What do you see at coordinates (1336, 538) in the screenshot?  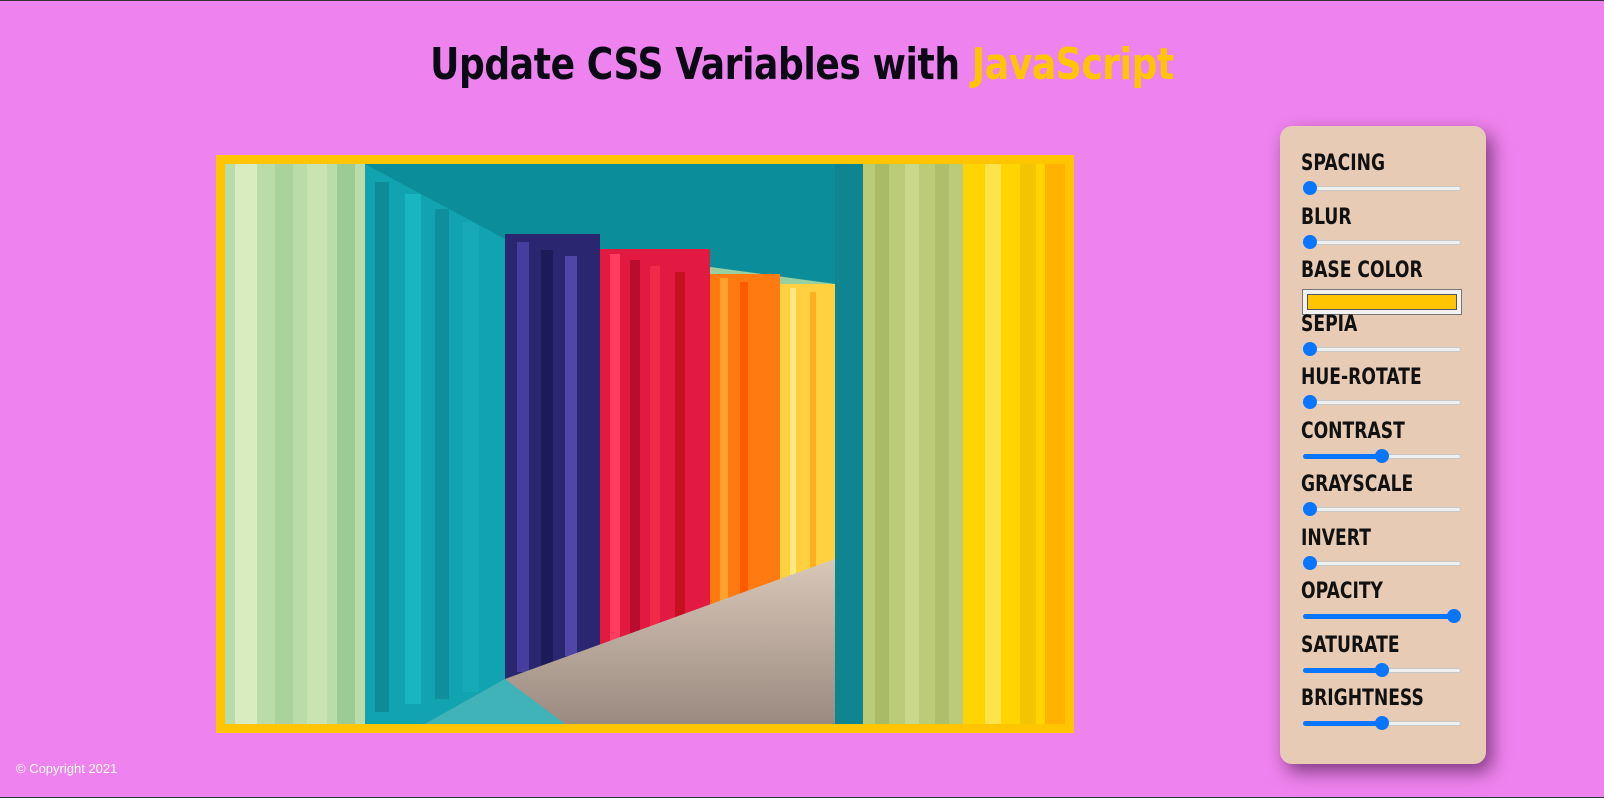 I see `control-label: INVERT` at bounding box center [1336, 538].